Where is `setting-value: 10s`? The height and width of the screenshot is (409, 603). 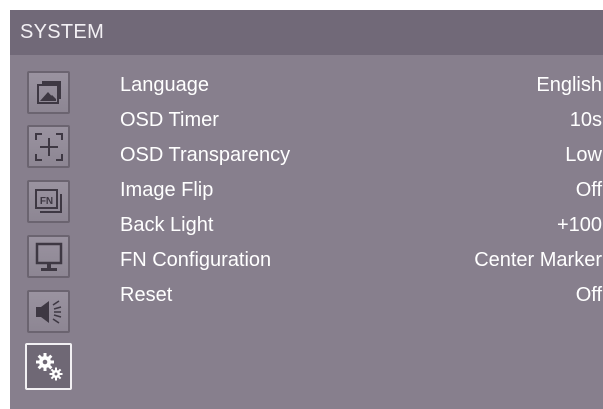
setting-value: 10s is located at coordinates (585, 120).